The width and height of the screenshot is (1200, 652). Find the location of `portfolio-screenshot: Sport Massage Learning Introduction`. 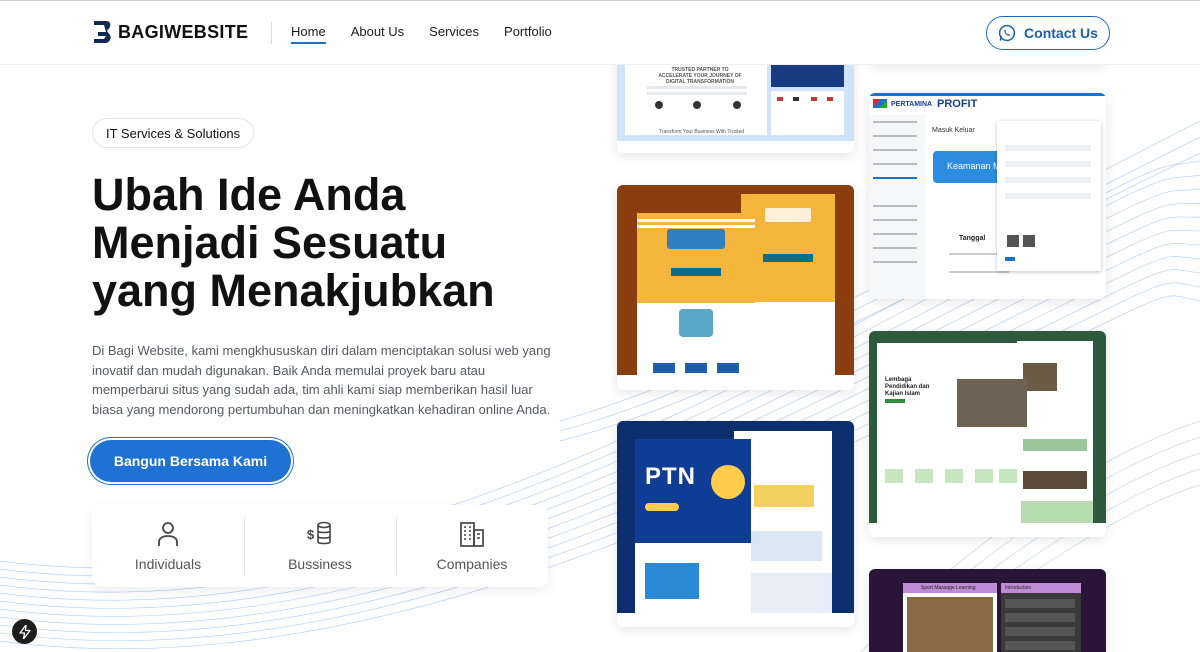

portfolio-screenshot: Sport Massage Learning Introduction is located at coordinates (987, 610).